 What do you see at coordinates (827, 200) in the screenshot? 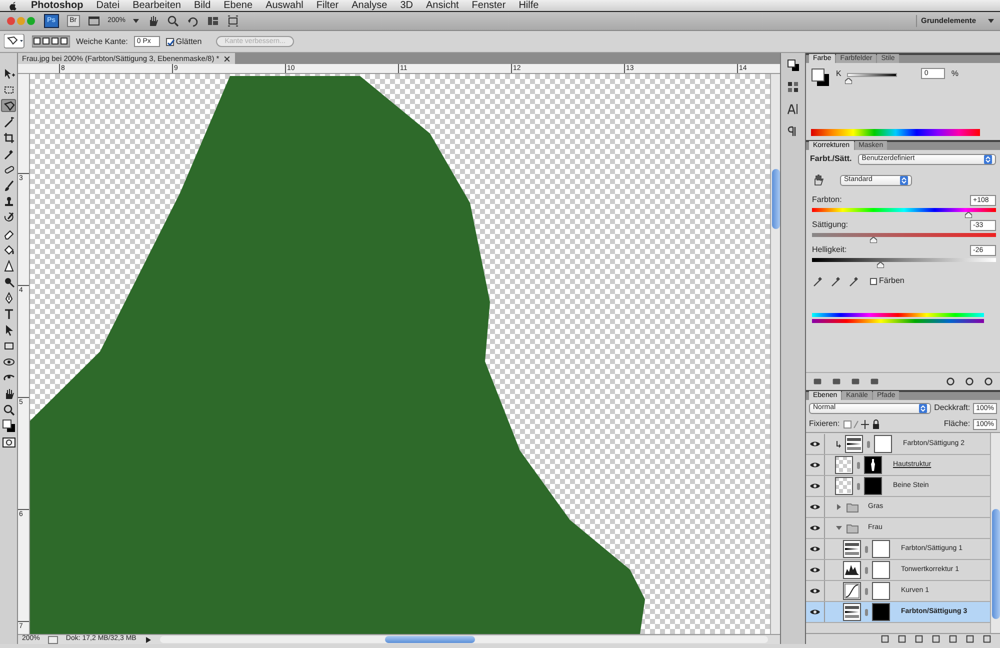
I see `slider-label: Farbton:` at bounding box center [827, 200].